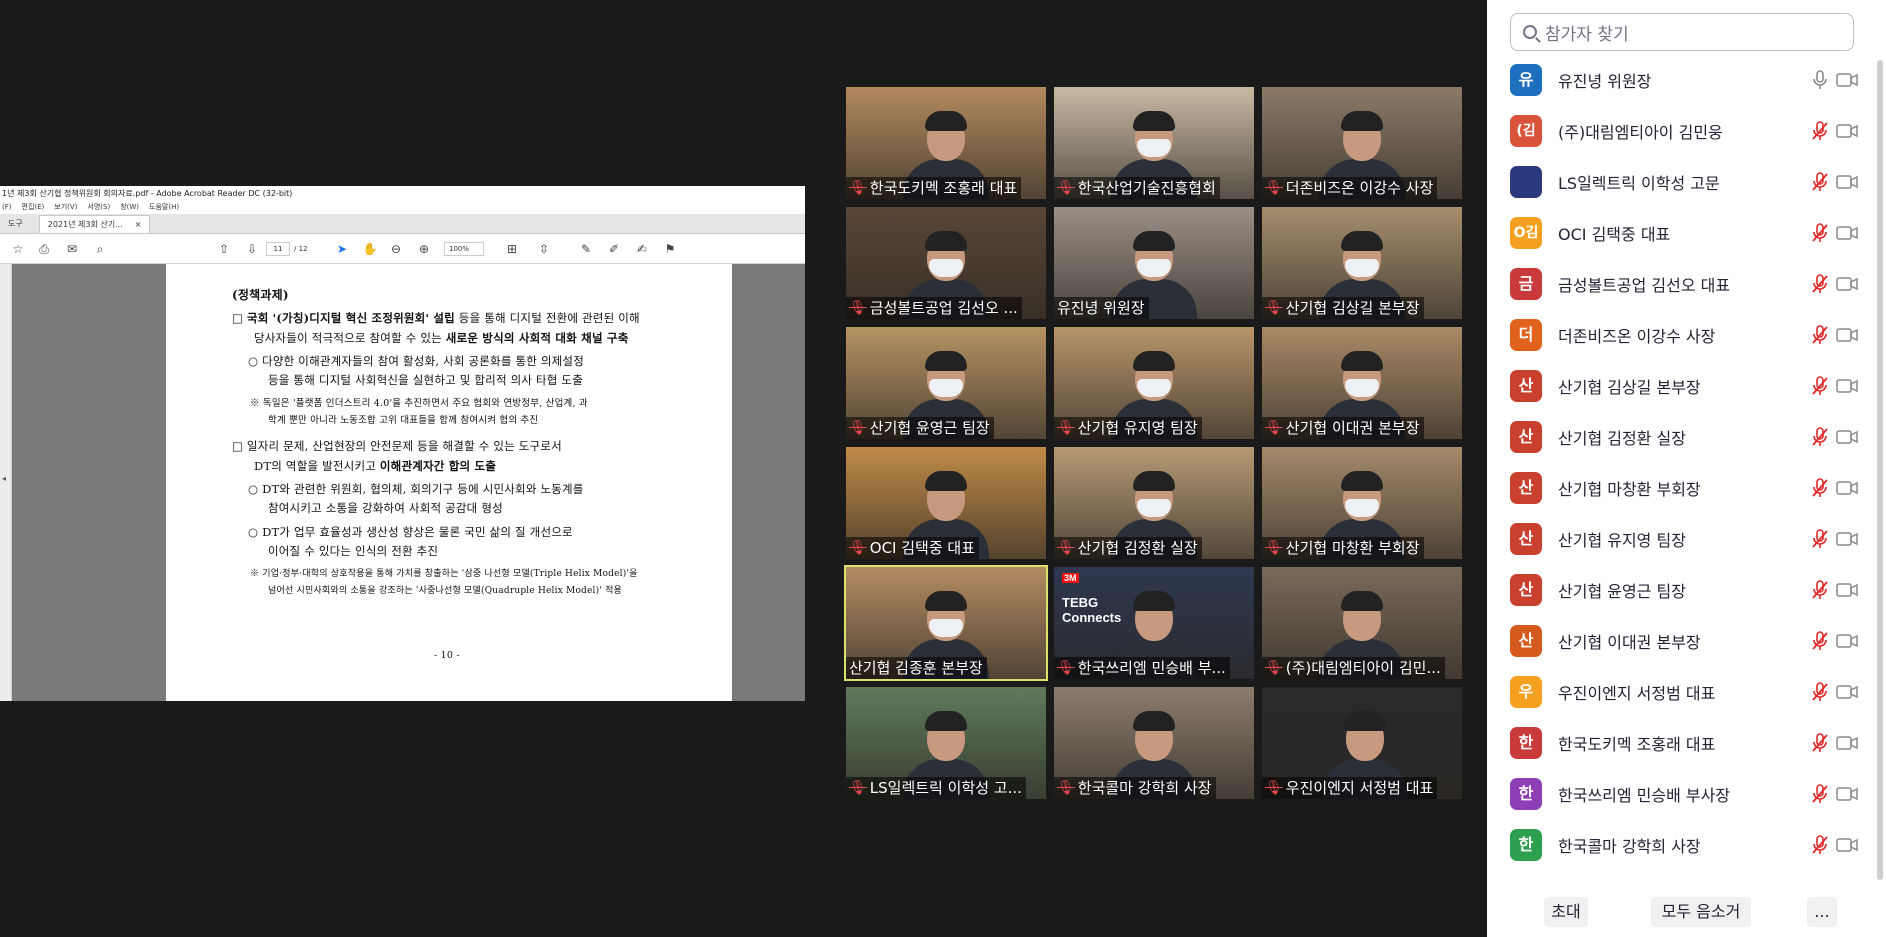 Image resolution: width=1886 pixels, height=937 pixels. What do you see at coordinates (33, 207) in the screenshot?
I see `menu-edit: 편집(E)` at bounding box center [33, 207].